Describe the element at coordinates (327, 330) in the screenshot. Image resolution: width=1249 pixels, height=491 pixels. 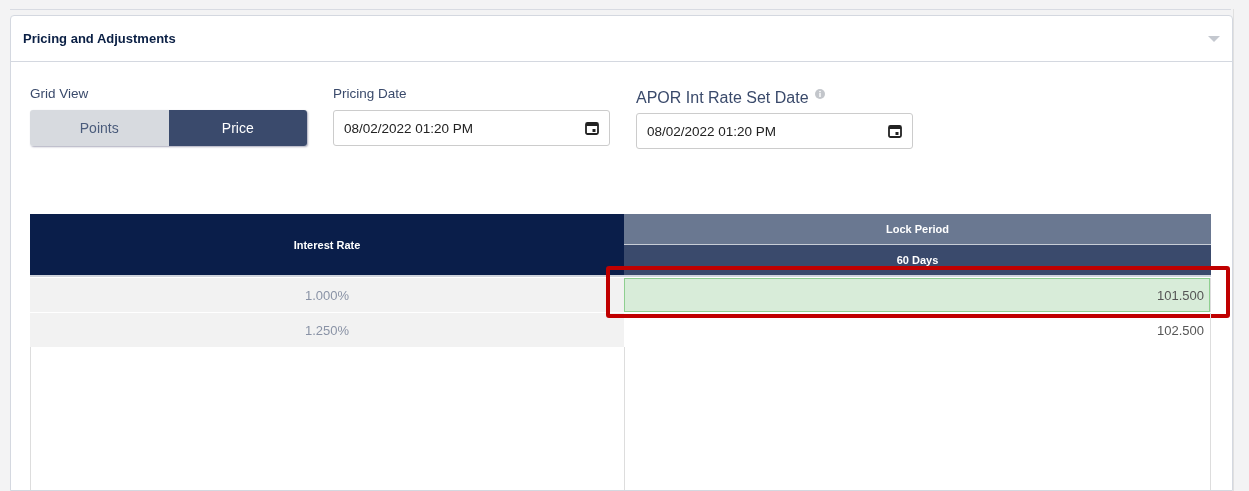
I see `rate-cell: 1.250%` at that location.